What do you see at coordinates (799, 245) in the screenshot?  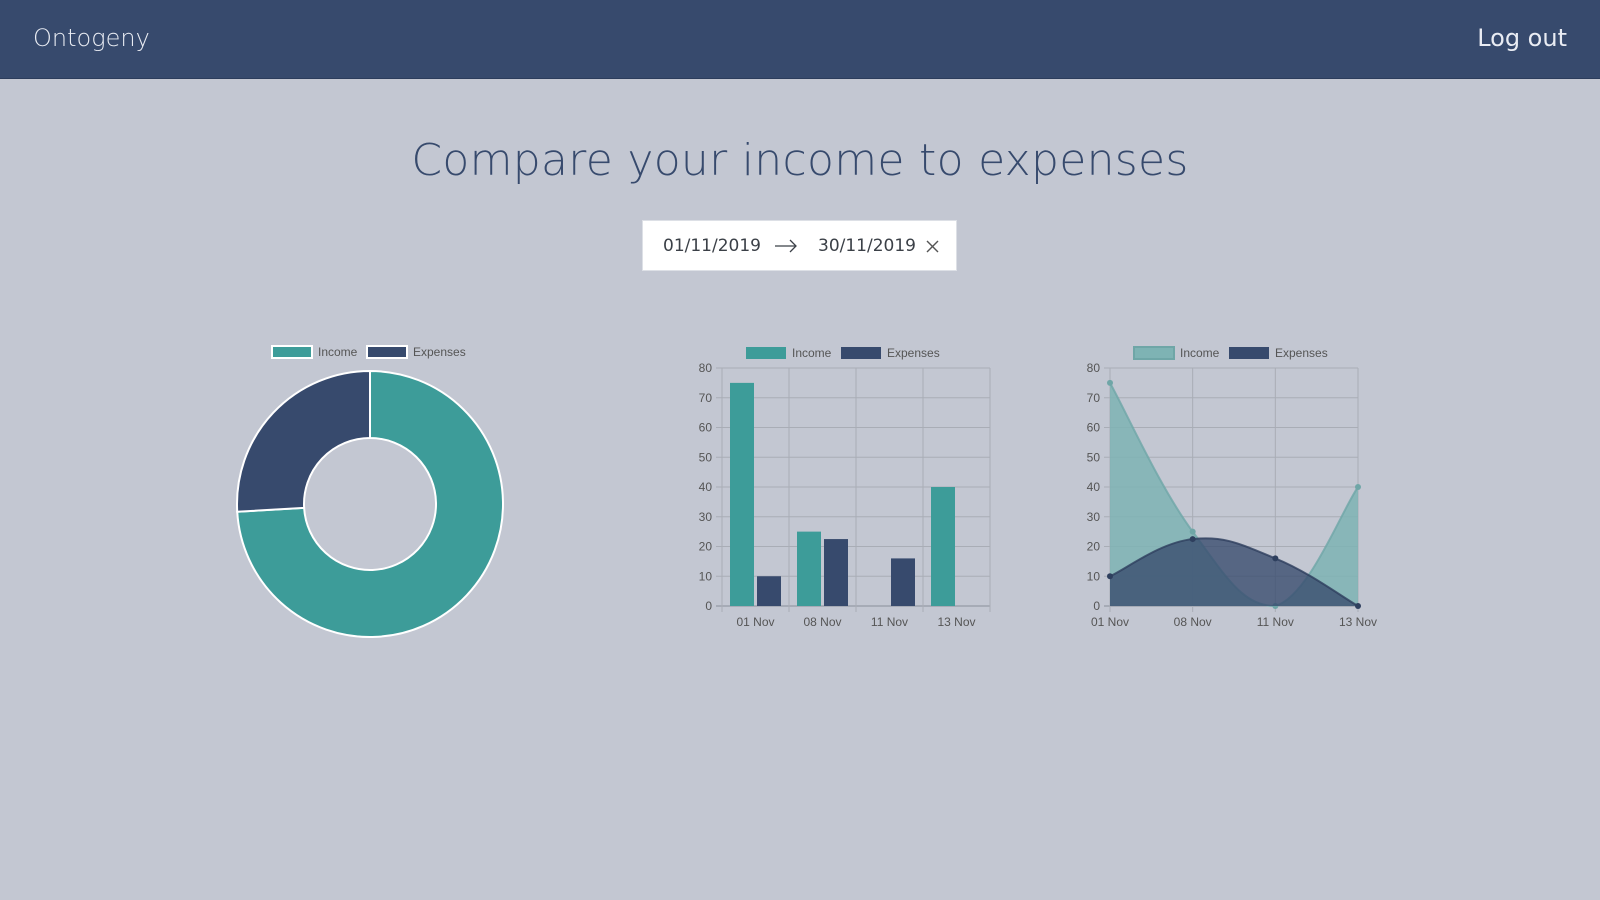 I see `date-range-picker: 01/11/2019 30/11/2019` at bounding box center [799, 245].